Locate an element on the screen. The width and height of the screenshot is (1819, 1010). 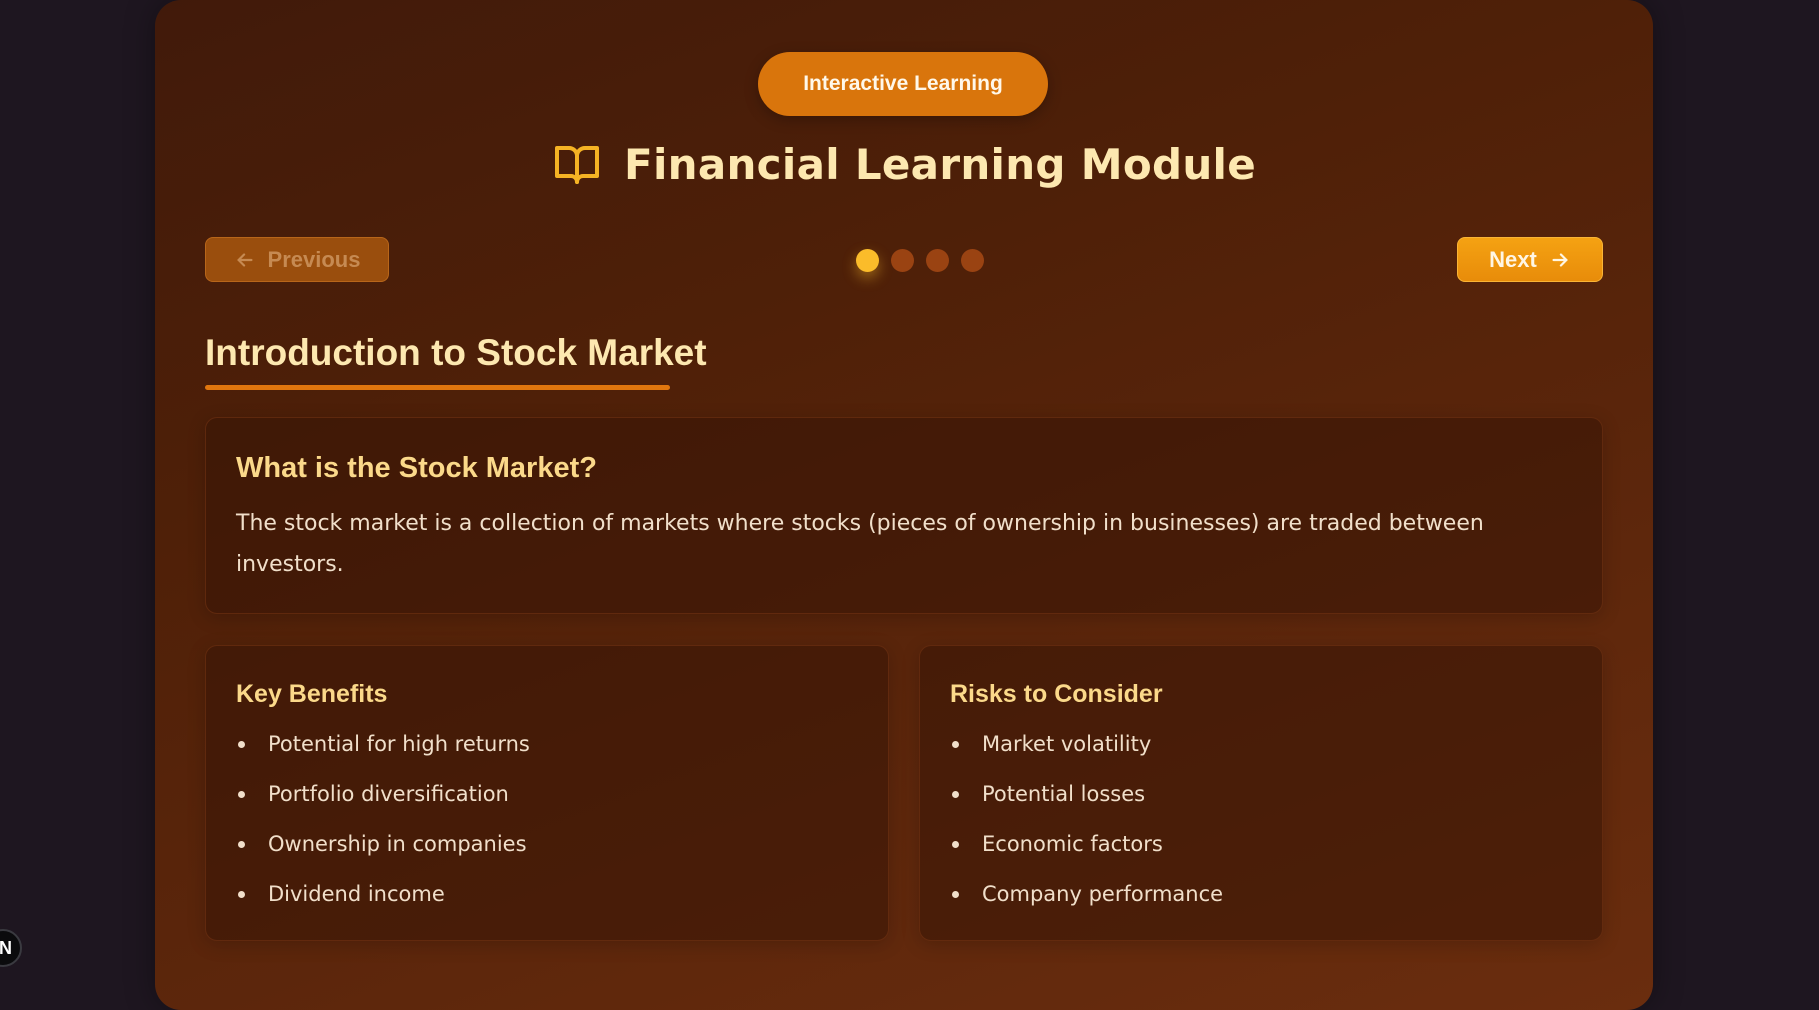
list-item: Portfolio diversification is located at coordinates (547, 794).